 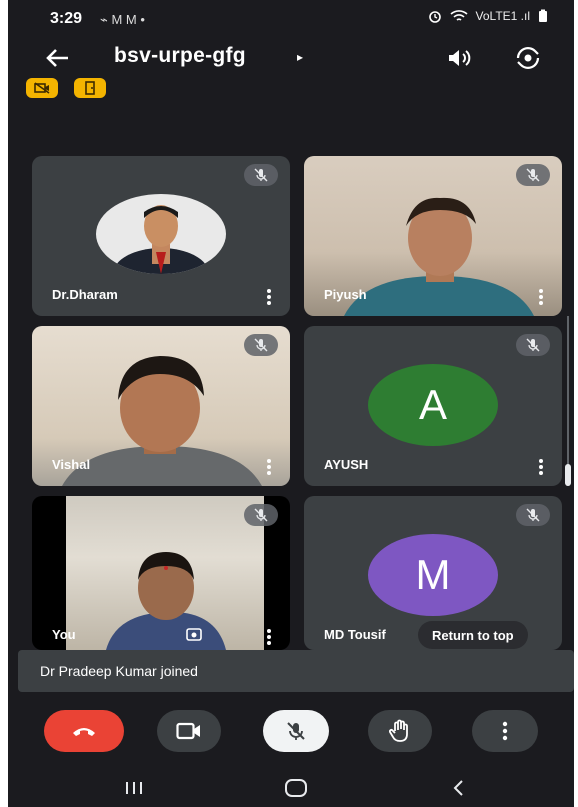 I want to click on participant-tile: You, so click(x=161, y=573).